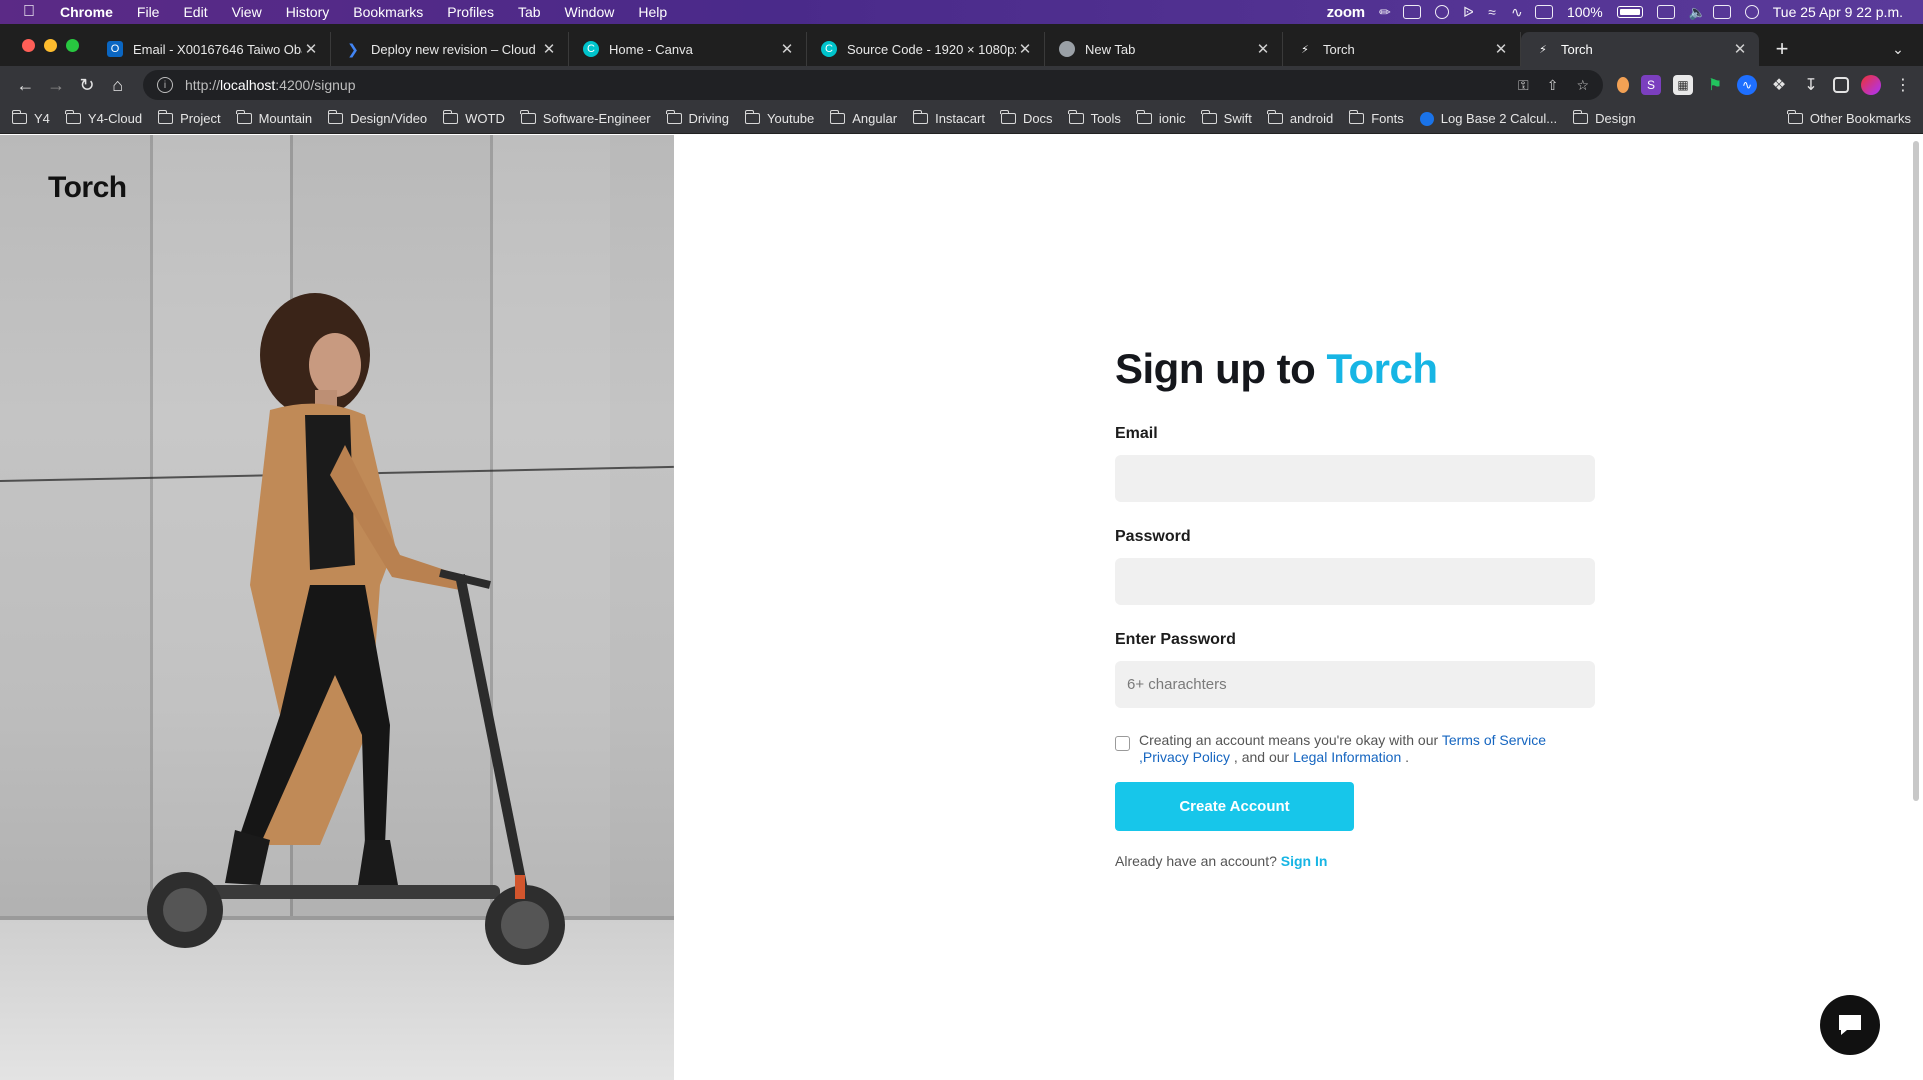  Describe the element at coordinates (863, 118) in the screenshot. I see `bookmark-folder: Angular` at that location.